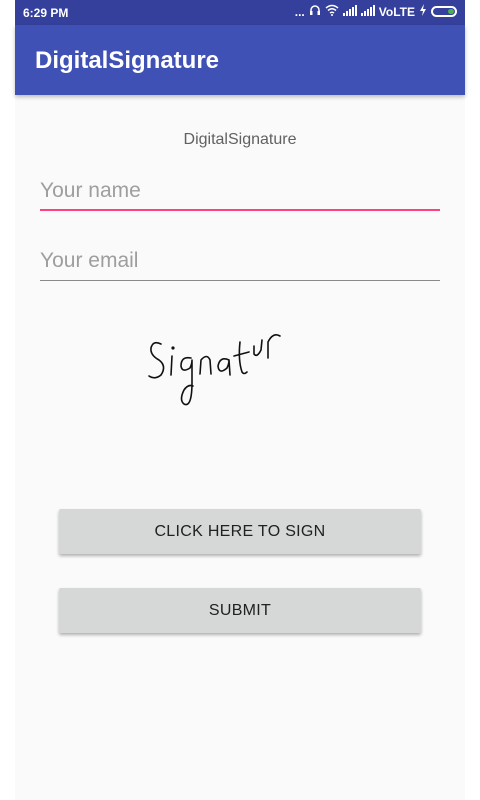 This screenshot has width=480, height=800. What do you see at coordinates (240, 139) in the screenshot?
I see `form-heading: DigitalSignature` at bounding box center [240, 139].